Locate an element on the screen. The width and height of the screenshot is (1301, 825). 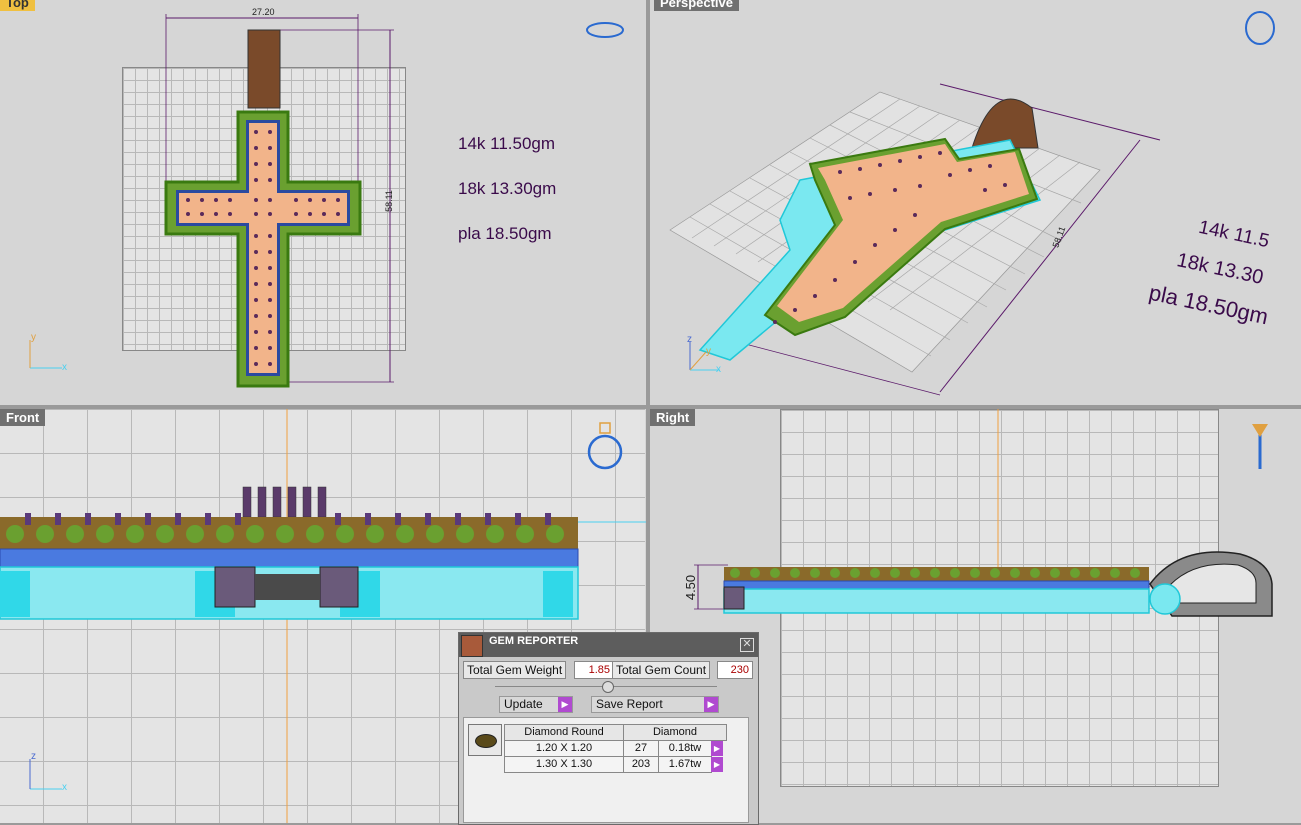
close-button: ✕ is located at coordinates (747, 645).